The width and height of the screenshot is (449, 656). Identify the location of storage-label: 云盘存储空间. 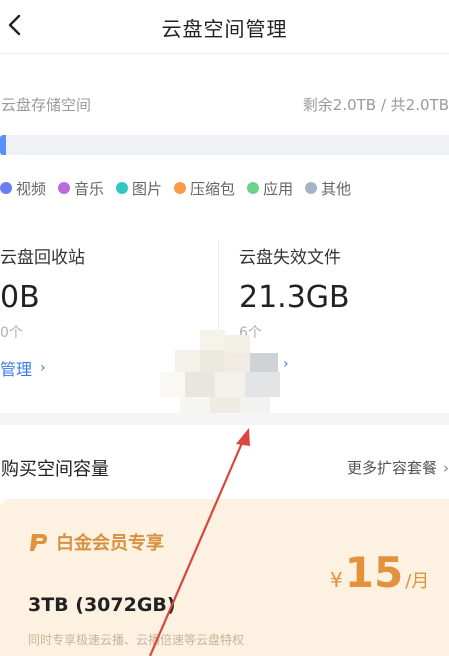
(46, 105).